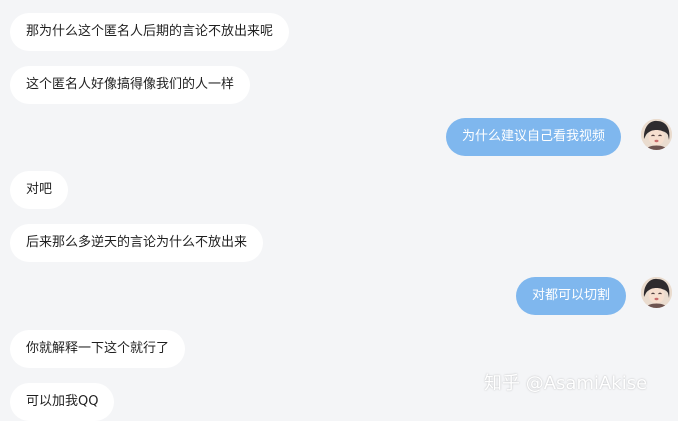  What do you see at coordinates (571, 296) in the screenshot?
I see `message-bubble-outgoing: 对都可以切割` at bounding box center [571, 296].